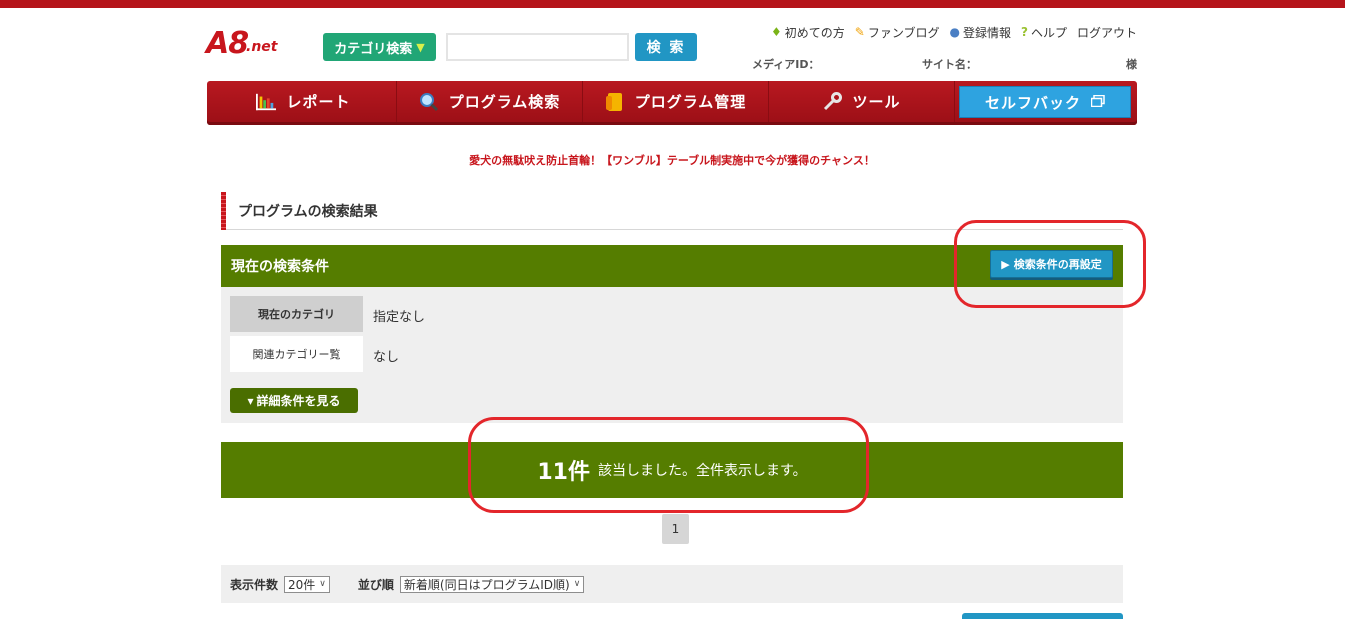  I want to click on a8net-logo: A8 .net, so click(252, 46).